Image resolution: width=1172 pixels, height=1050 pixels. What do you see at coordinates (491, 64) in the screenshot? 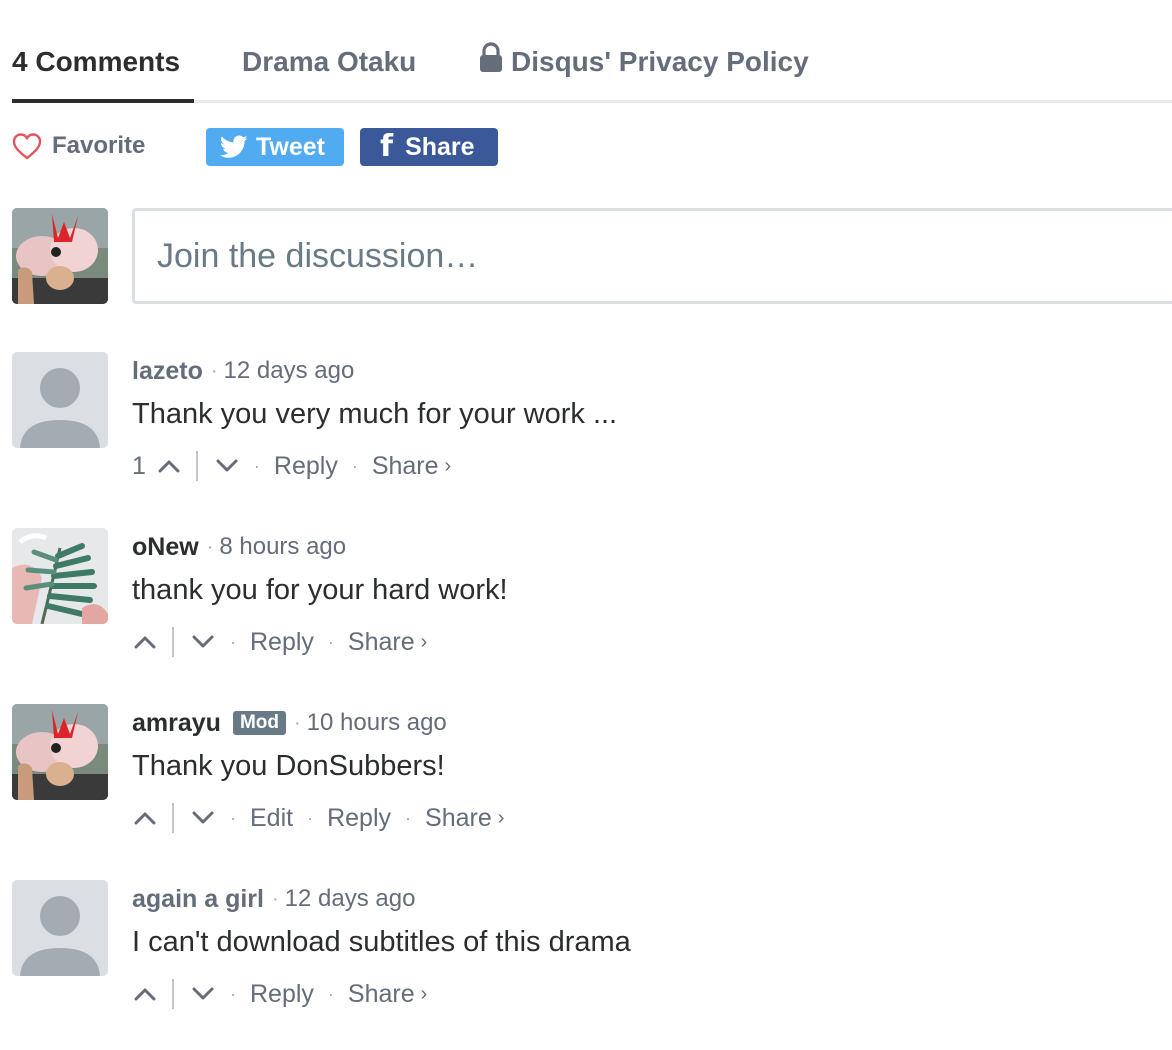
I see `lock-icon` at bounding box center [491, 64].